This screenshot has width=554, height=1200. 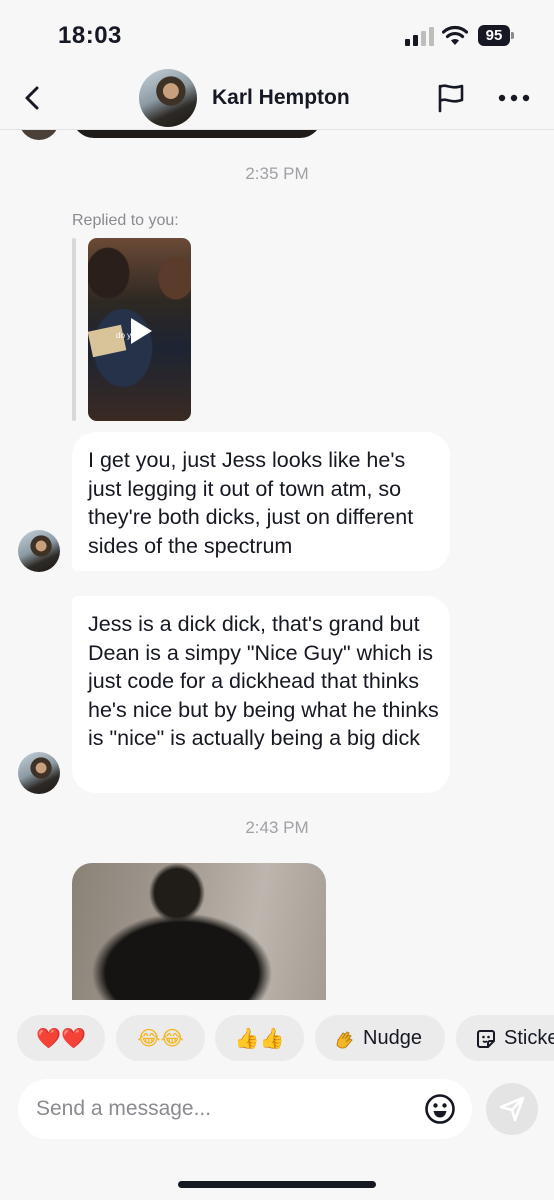 What do you see at coordinates (496, 35) in the screenshot?
I see `battery-indicator: 95` at bounding box center [496, 35].